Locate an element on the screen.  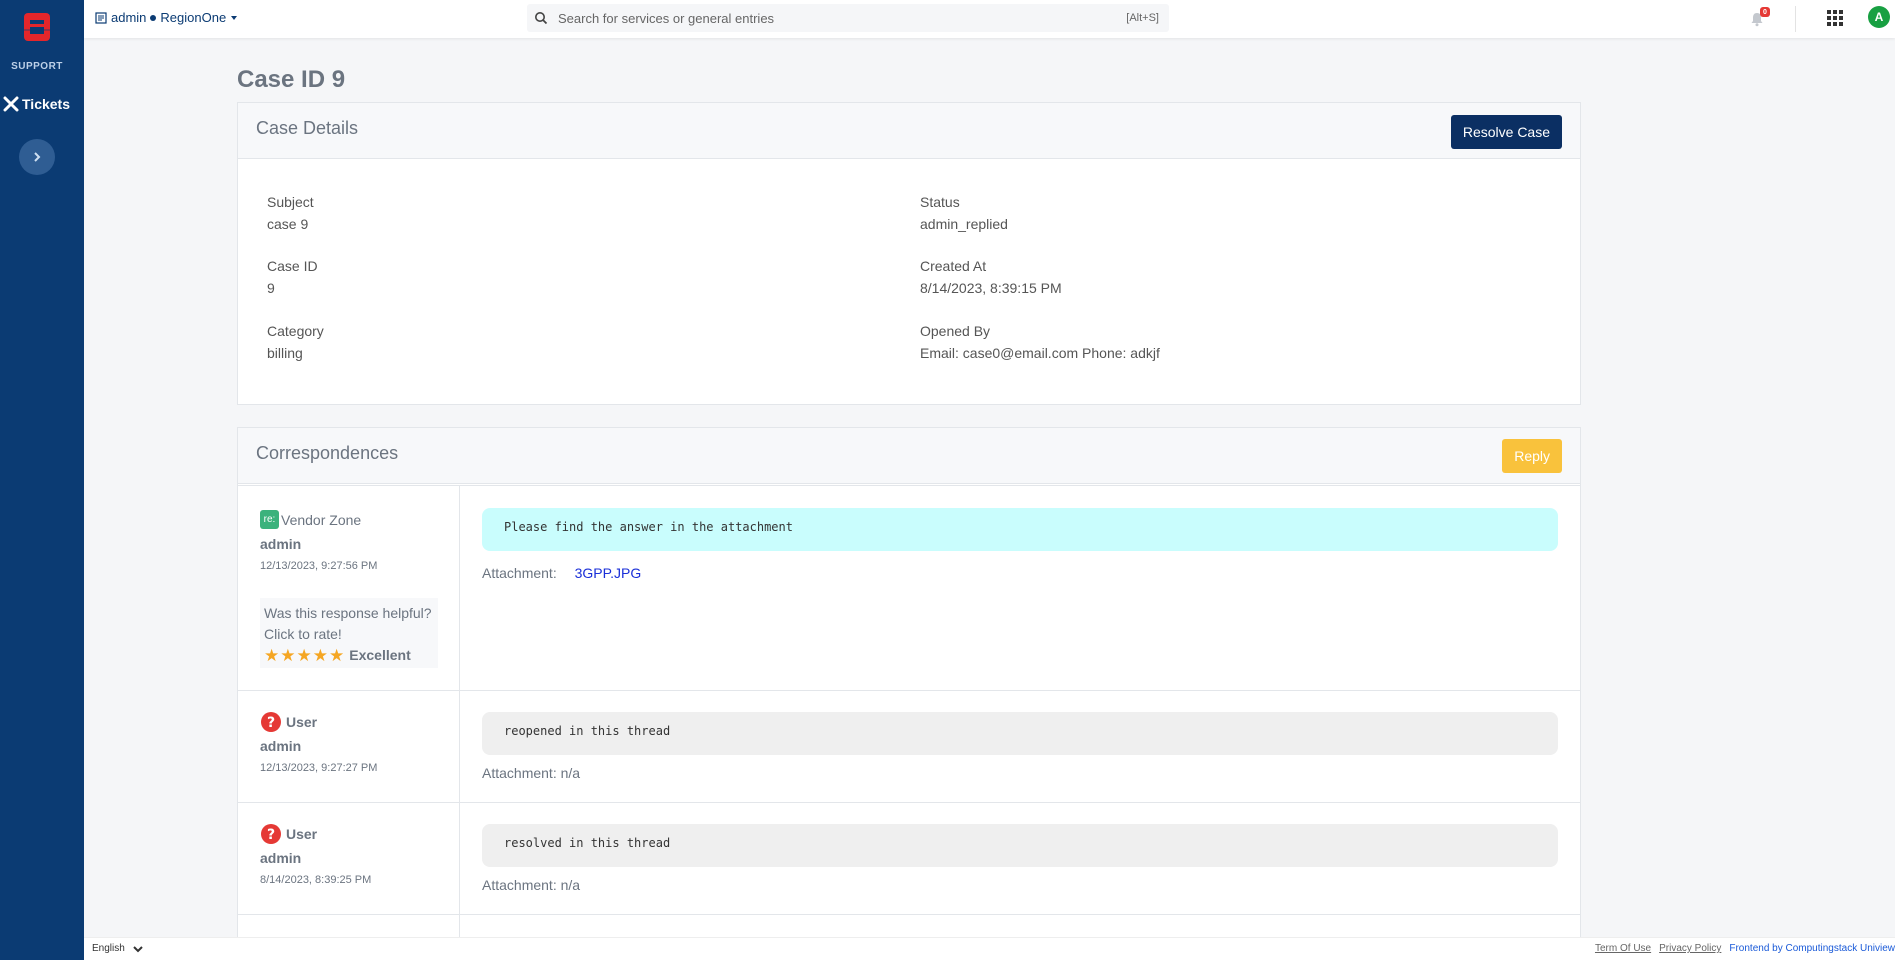
resolve-case-button: Resolve Case is located at coordinates (1506, 132).